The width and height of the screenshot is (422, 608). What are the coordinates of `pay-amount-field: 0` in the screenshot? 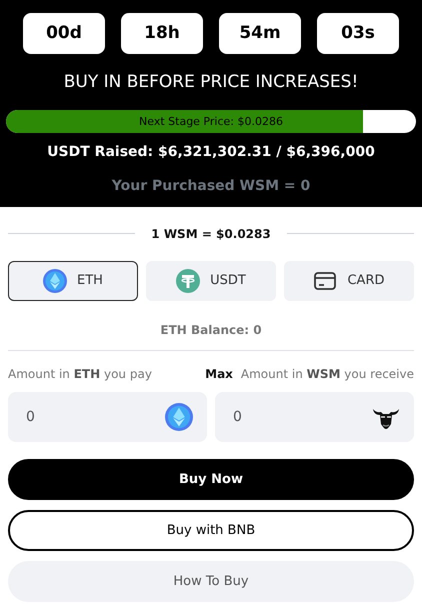 It's located at (107, 417).